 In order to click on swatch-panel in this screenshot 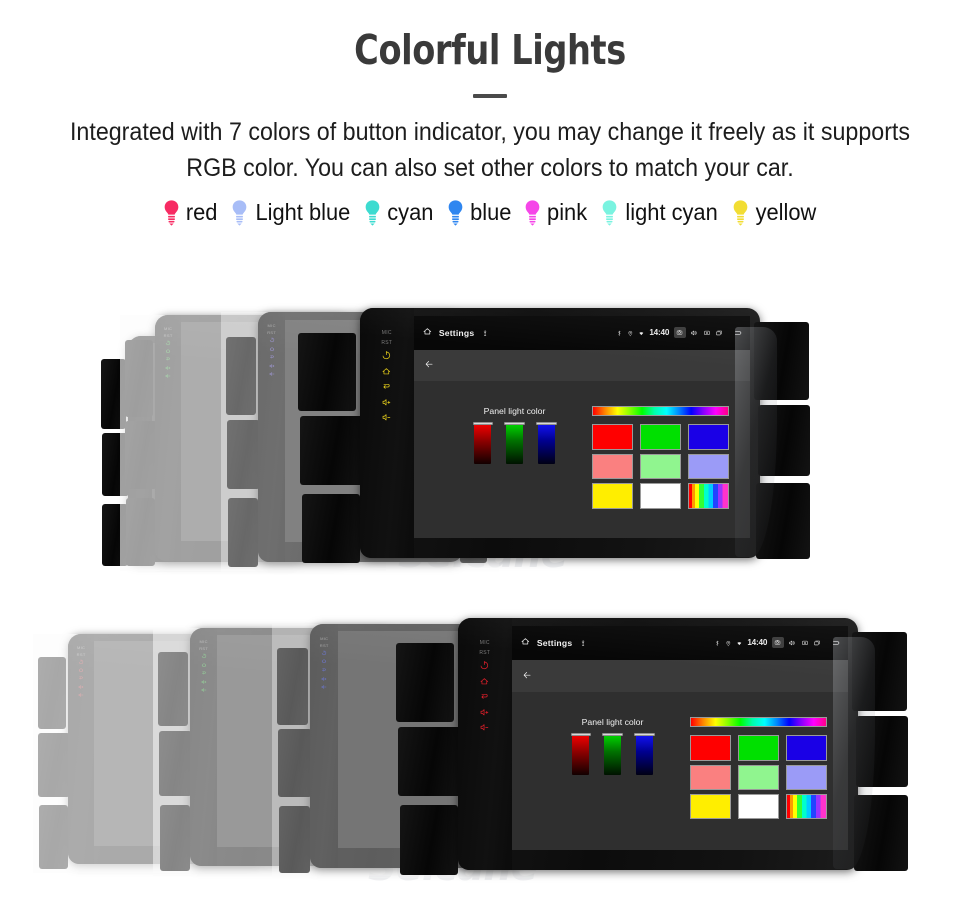, I will do `click(660, 457)`.